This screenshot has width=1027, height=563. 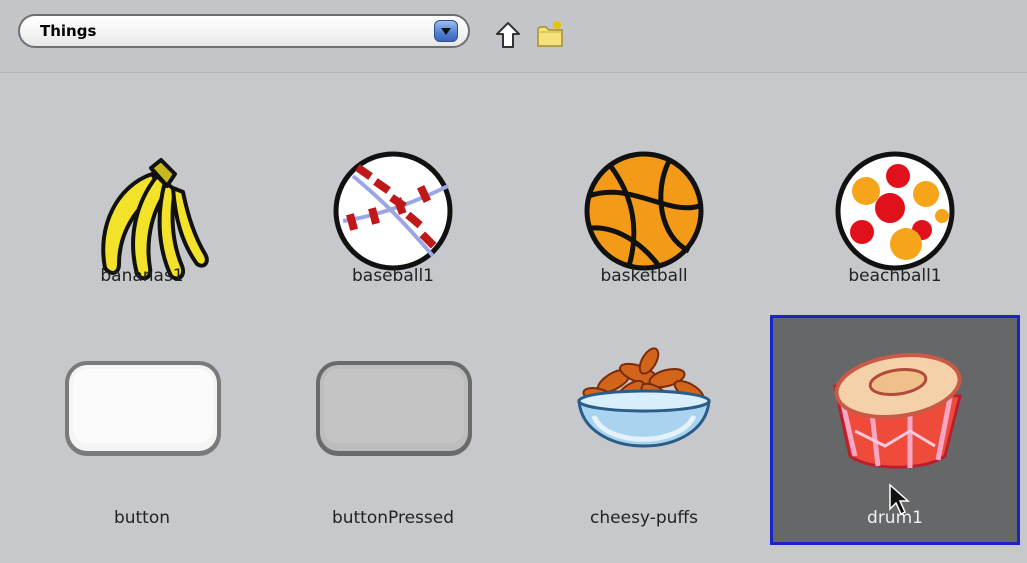 What do you see at coordinates (393, 518) in the screenshot?
I see `costume-name: buttonPressed` at bounding box center [393, 518].